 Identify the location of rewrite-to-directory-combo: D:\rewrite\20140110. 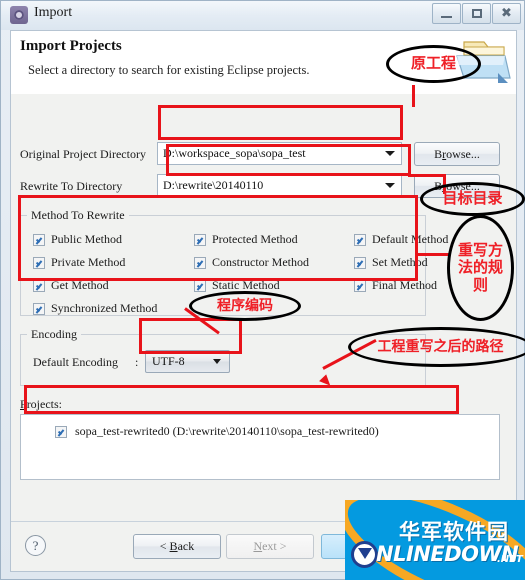
(279, 185).